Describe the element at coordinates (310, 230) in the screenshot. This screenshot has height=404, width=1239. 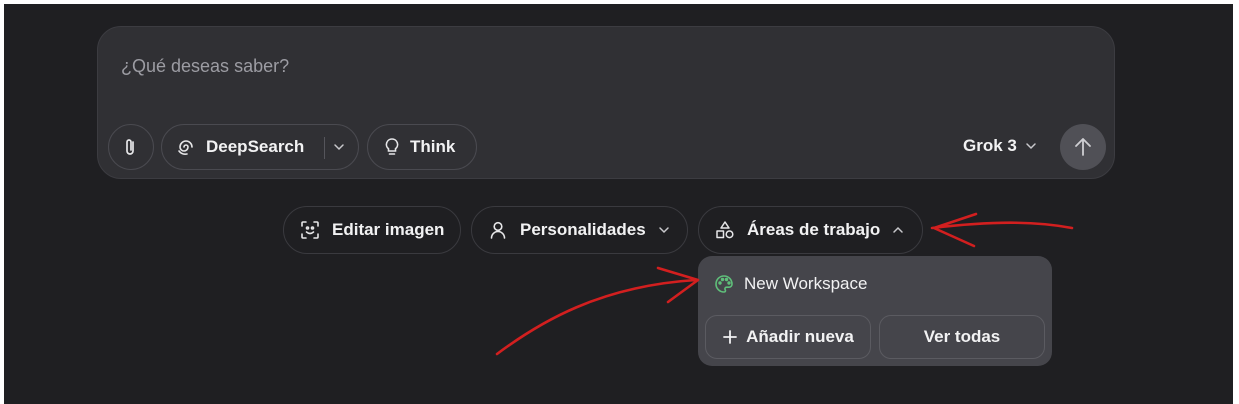
I see `image-edit-icon` at that location.